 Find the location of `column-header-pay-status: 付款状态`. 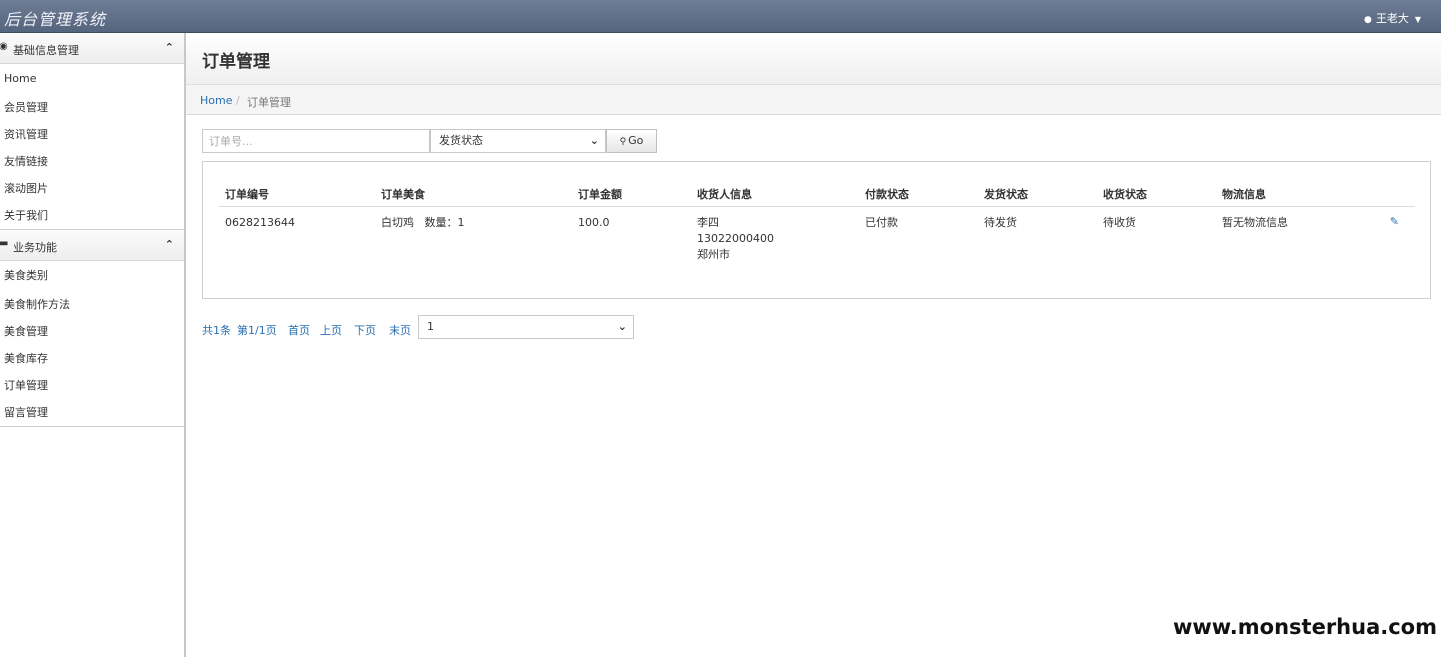

column-header-pay-status: 付款状态 is located at coordinates (887, 194).